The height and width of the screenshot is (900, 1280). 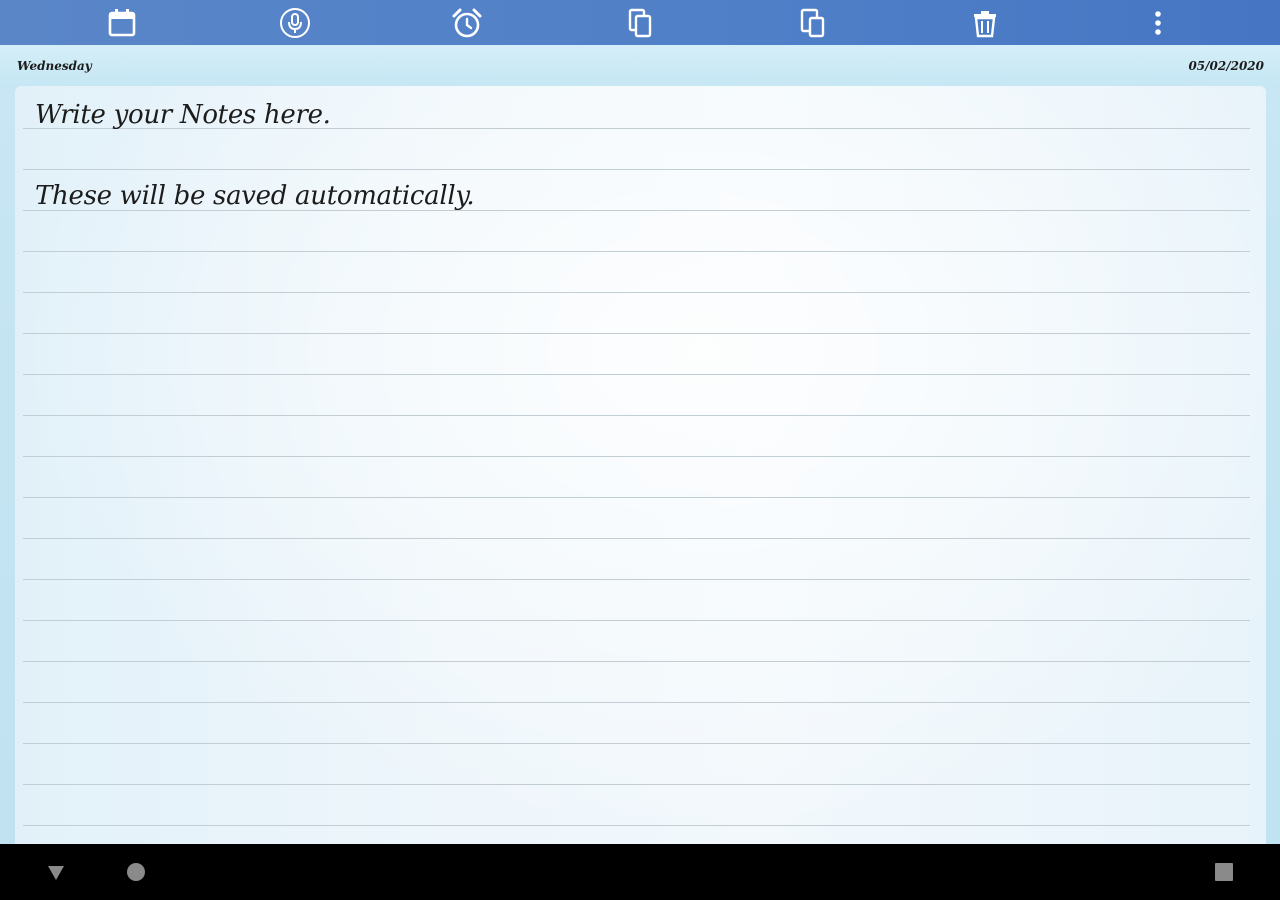 What do you see at coordinates (54, 66) in the screenshot?
I see `day-label: Wednesday` at bounding box center [54, 66].